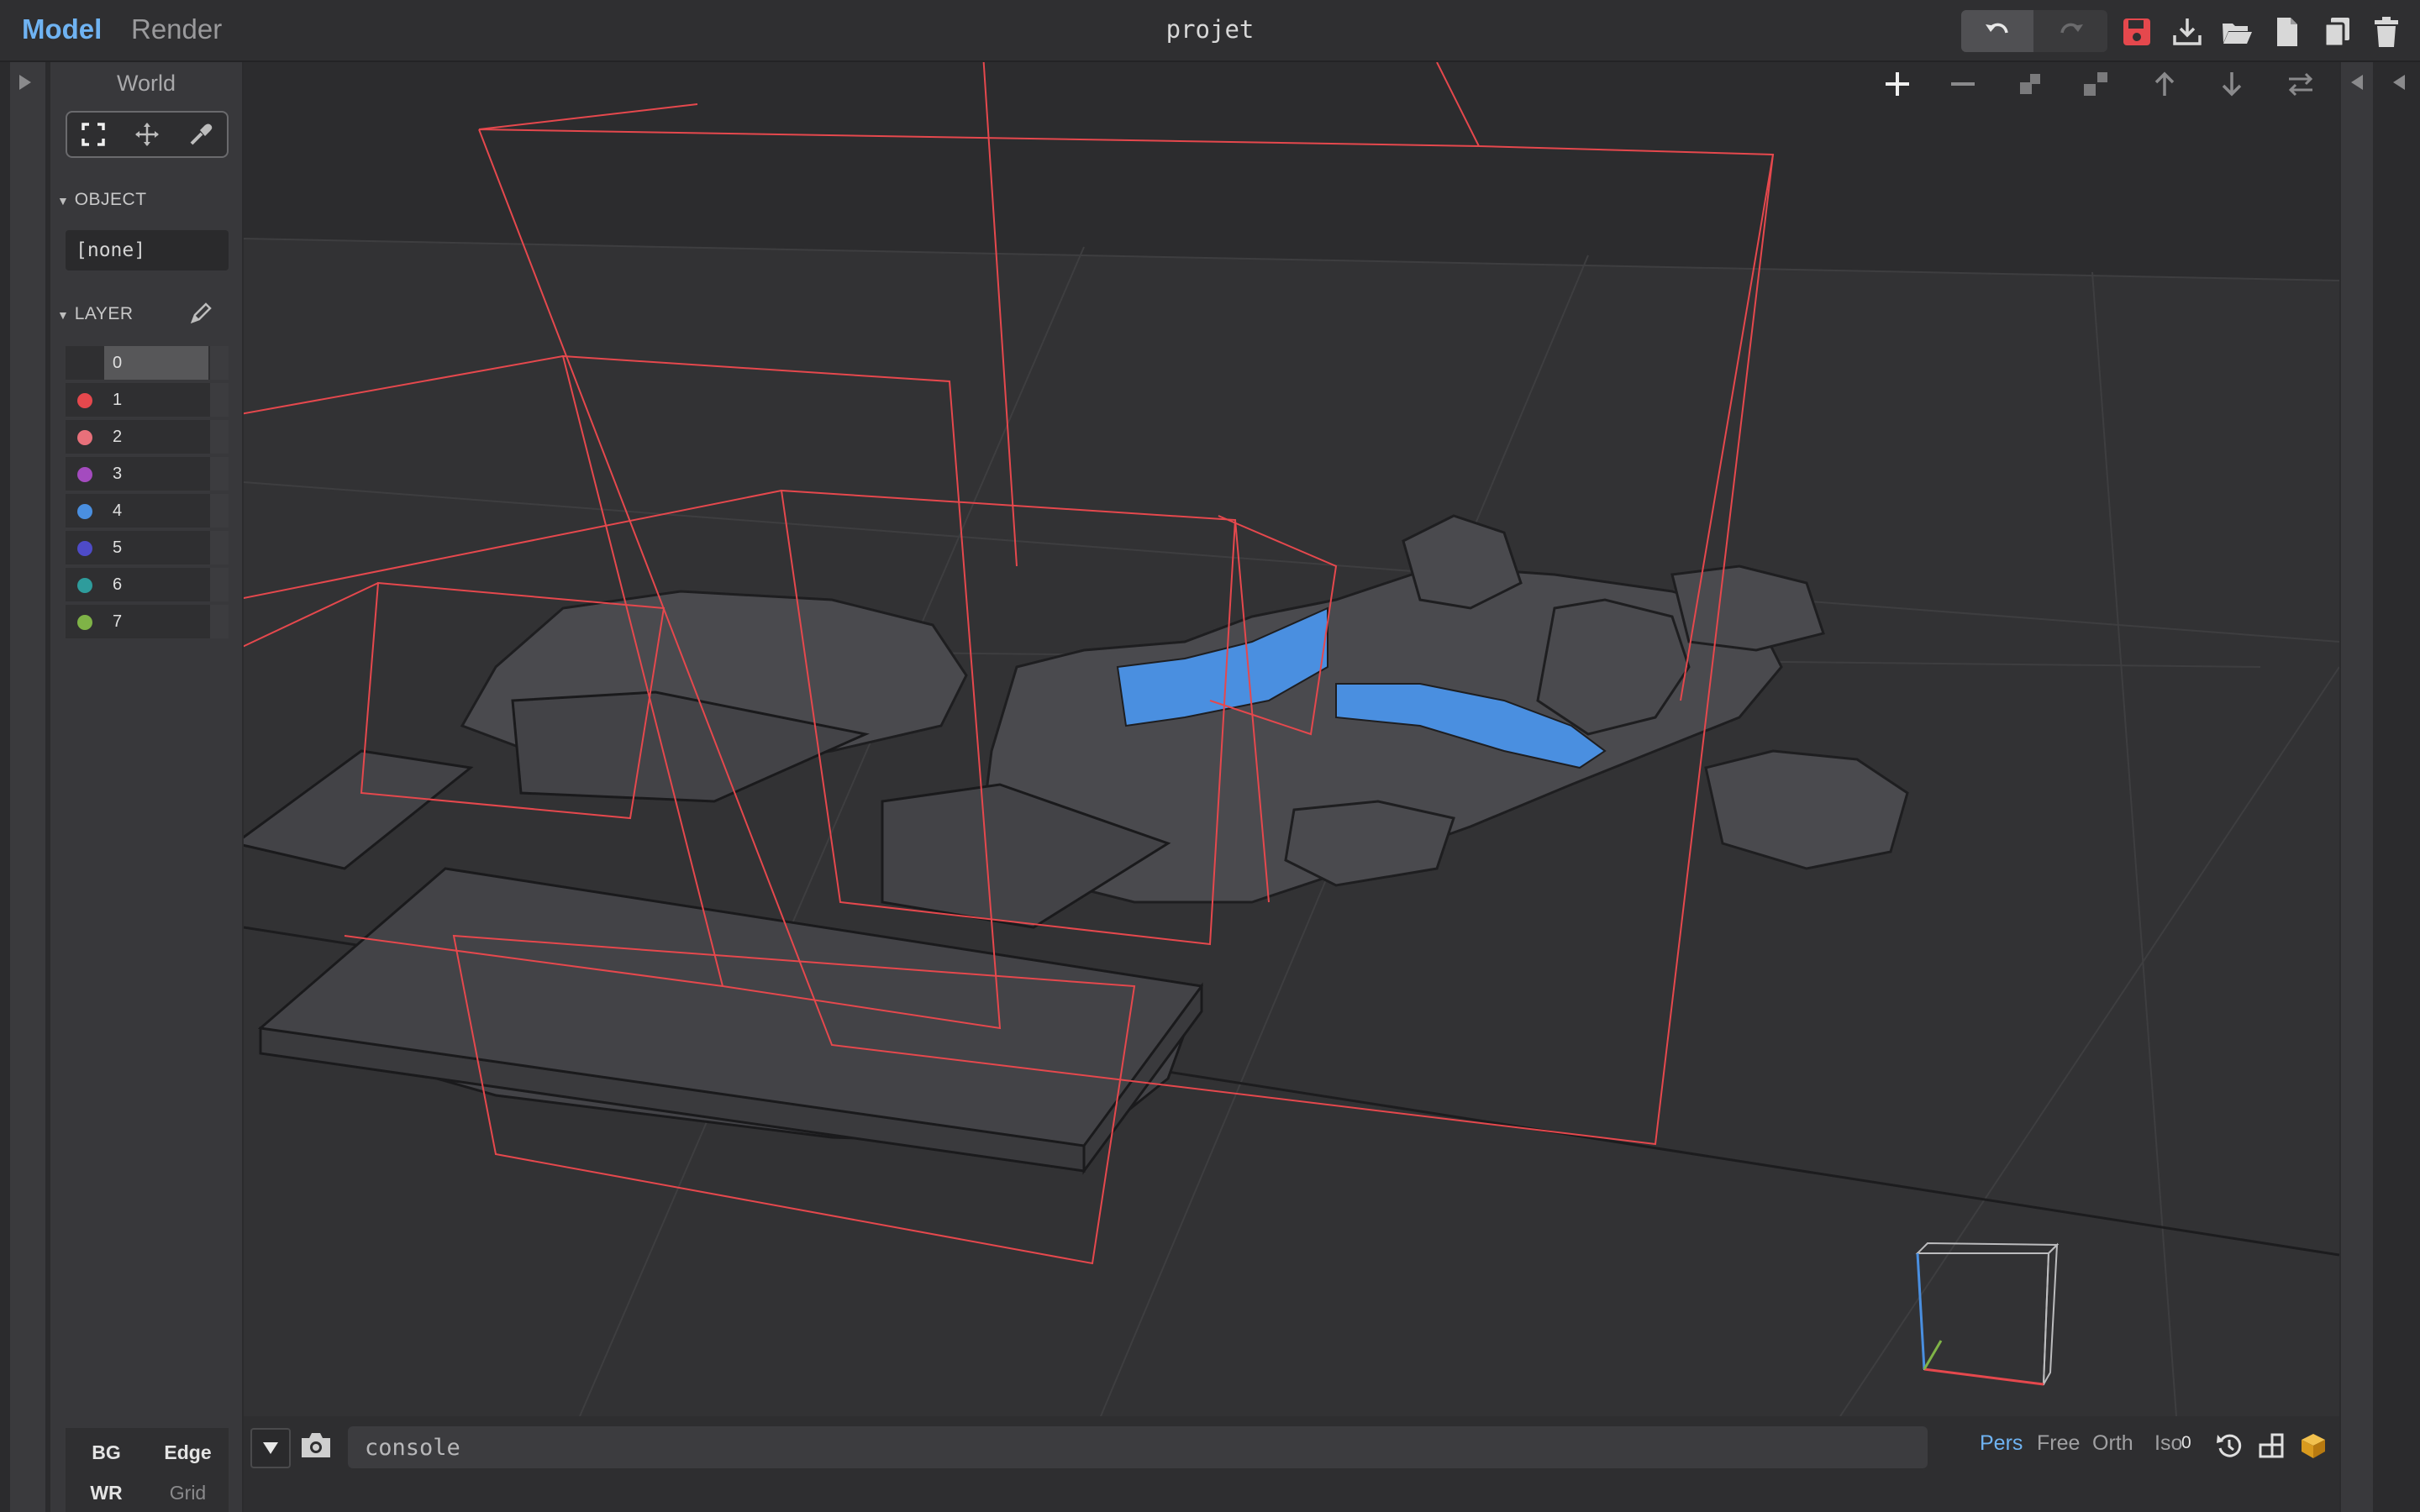 Image resolution: width=2420 pixels, height=1512 pixels. I want to click on console-toggle-button, so click(270, 1448).